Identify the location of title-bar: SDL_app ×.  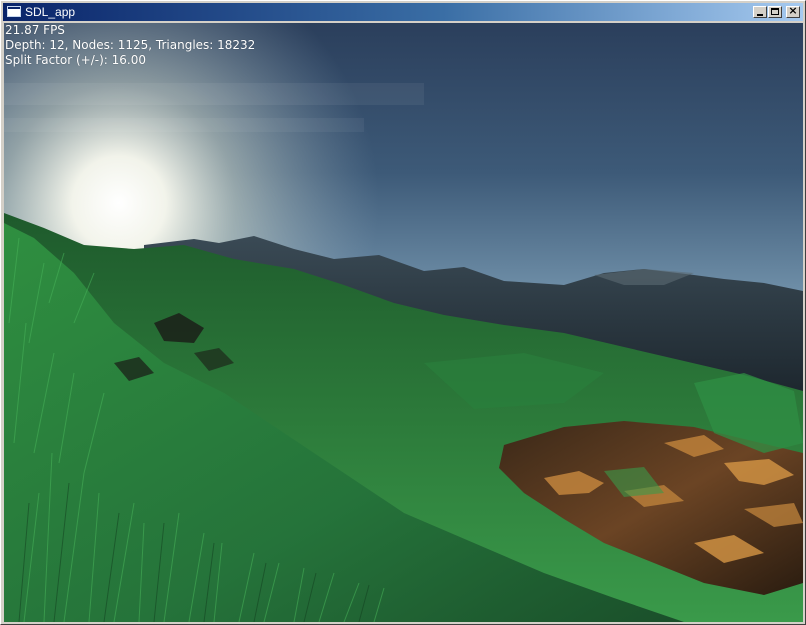
(403, 12).